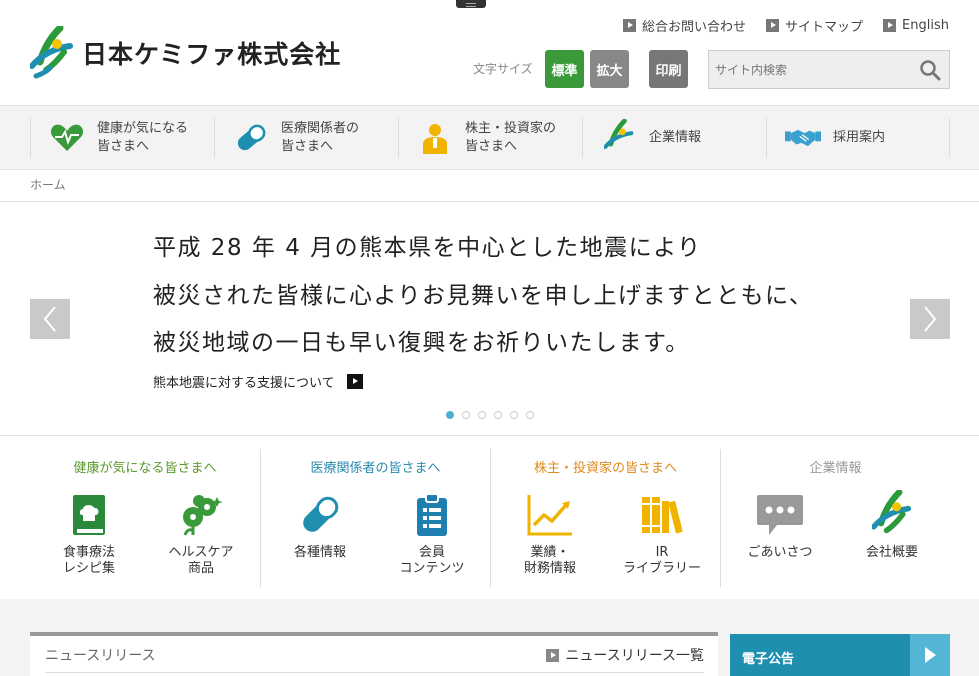  I want to click on search-icon, so click(930, 70).